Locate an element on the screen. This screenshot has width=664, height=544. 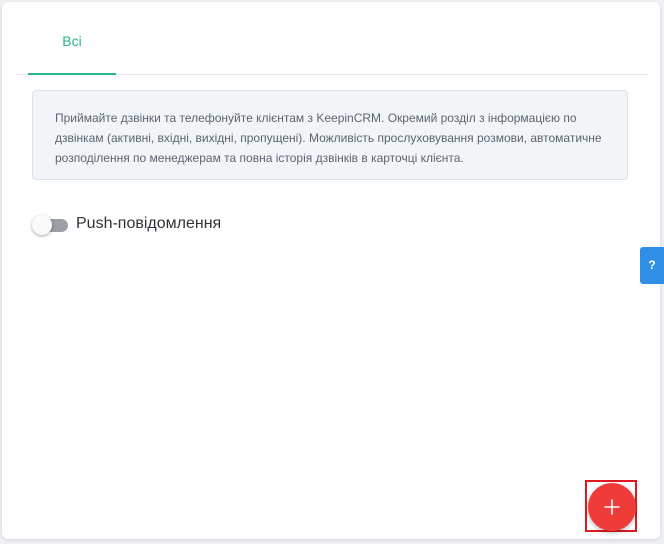
plus-icon is located at coordinates (612, 507).